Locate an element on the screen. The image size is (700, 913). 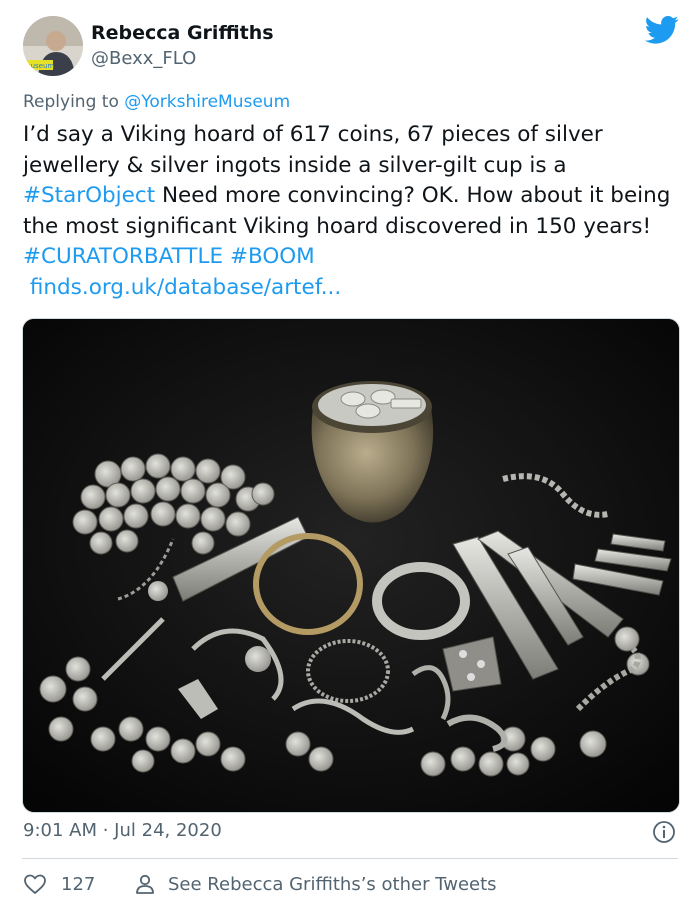
tweet-timestamp: 9:01 AM · Jul 24, 2020 is located at coordinates (122, 830).